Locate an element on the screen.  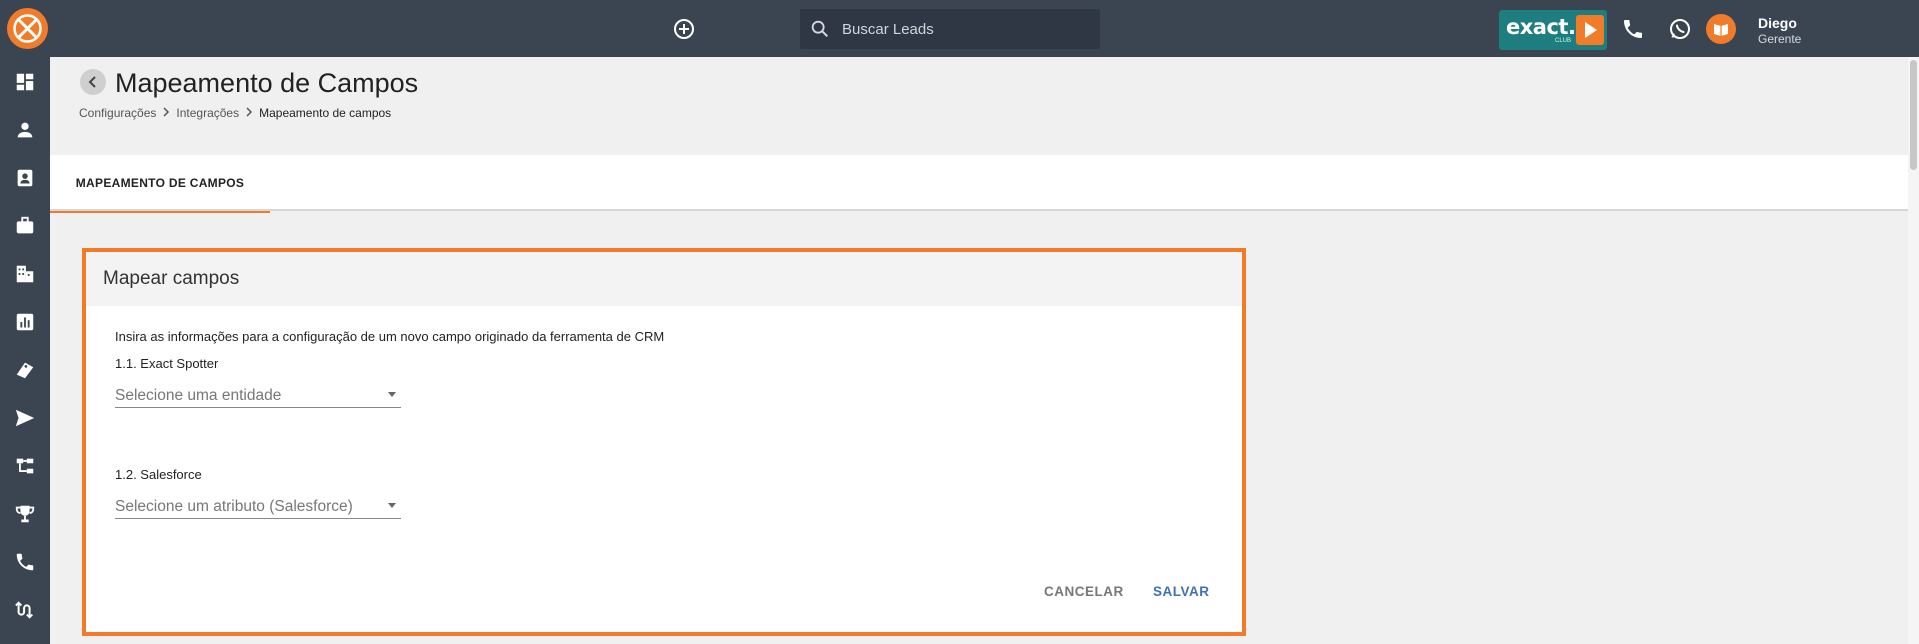
top-bar: exact. CLUB Diego Gerente is located at coordinates (959, 28).